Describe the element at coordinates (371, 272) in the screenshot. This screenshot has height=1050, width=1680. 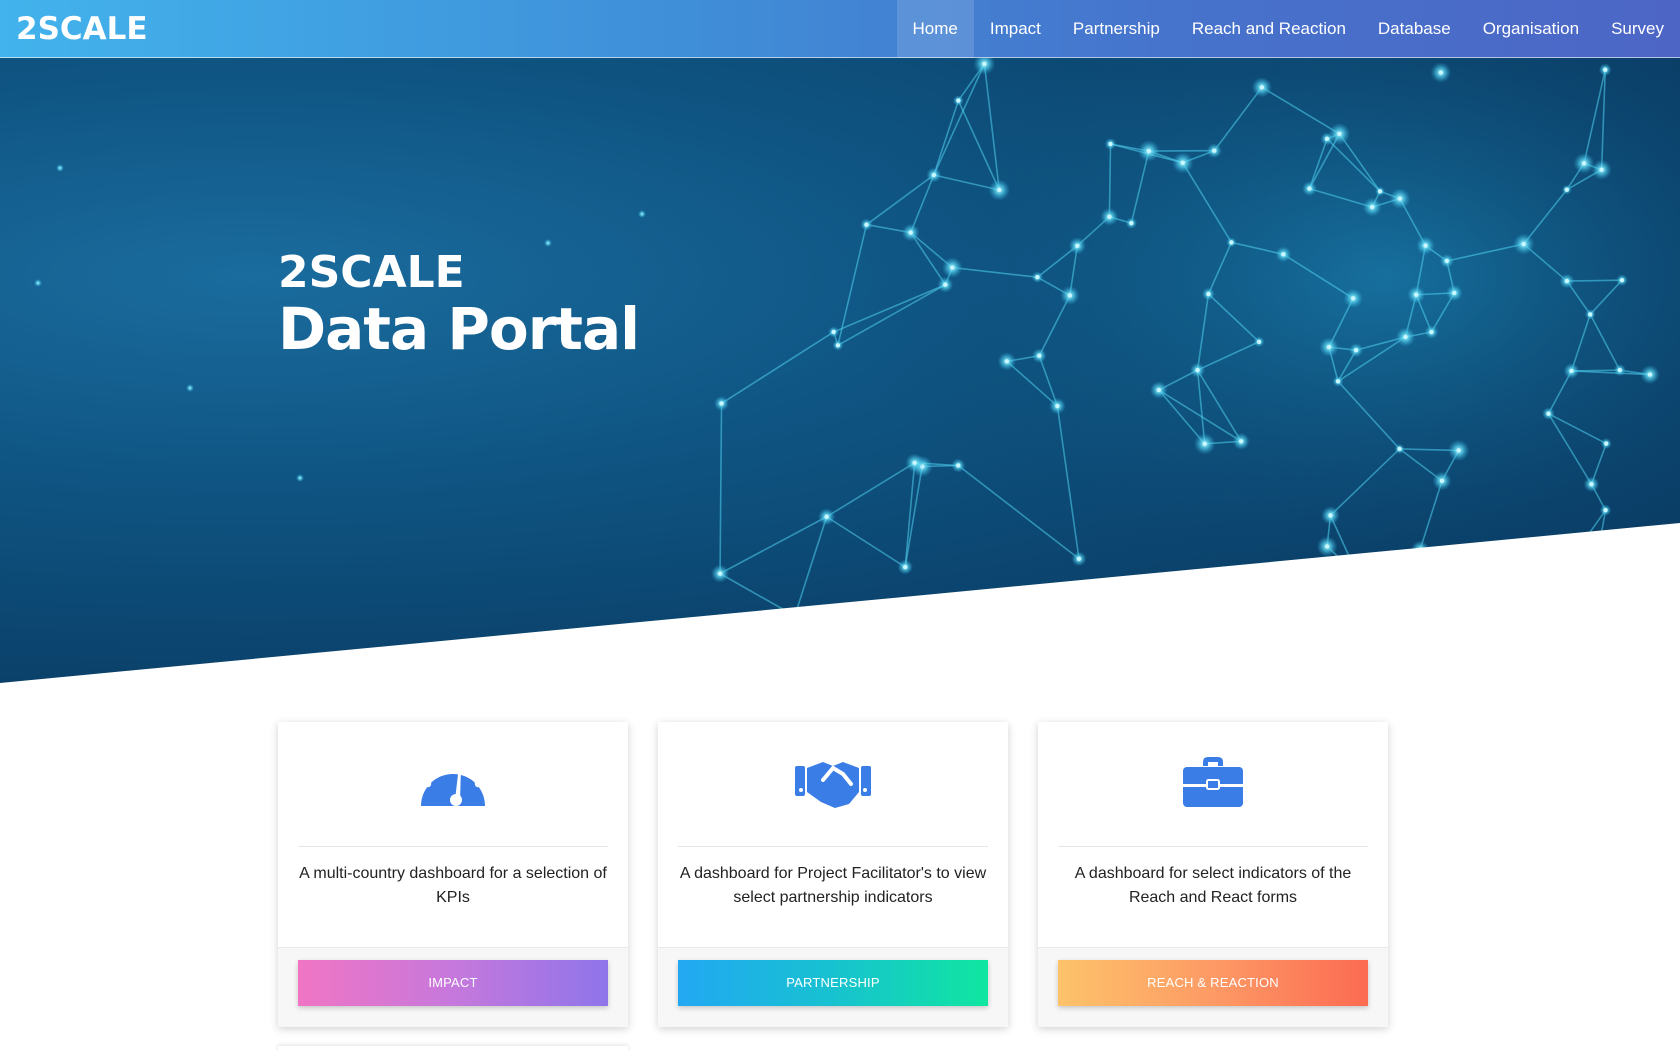
I see `hero-title-brand: 2SCALE` at that location.